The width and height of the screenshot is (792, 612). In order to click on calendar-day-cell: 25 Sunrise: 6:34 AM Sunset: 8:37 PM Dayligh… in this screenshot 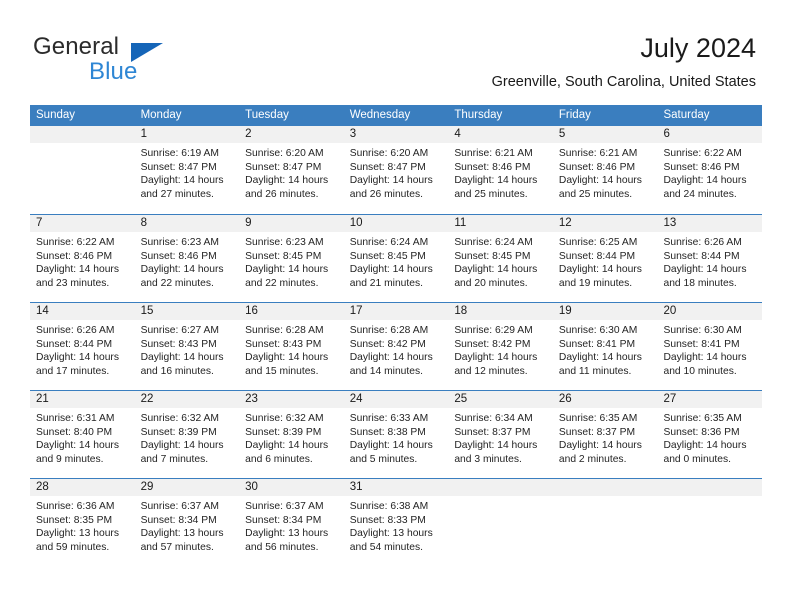, I will do `click(500, 434)`.